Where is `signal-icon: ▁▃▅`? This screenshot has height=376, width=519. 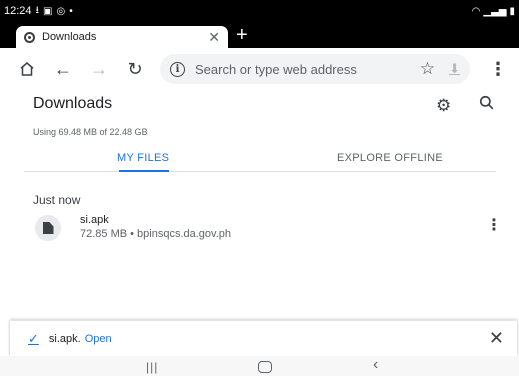
signal-icon: ▁▃▅ is located at coordinates (495, 11).